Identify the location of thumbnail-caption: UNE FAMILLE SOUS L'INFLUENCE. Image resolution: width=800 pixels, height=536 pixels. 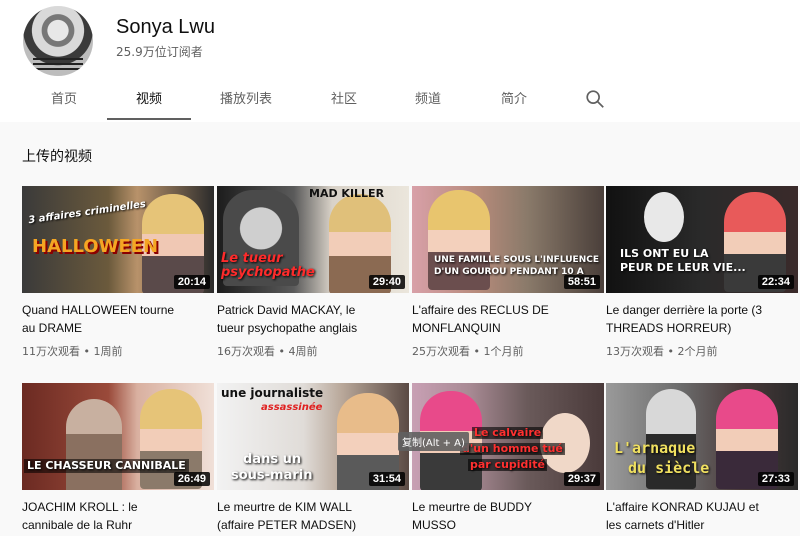
(516, 260).